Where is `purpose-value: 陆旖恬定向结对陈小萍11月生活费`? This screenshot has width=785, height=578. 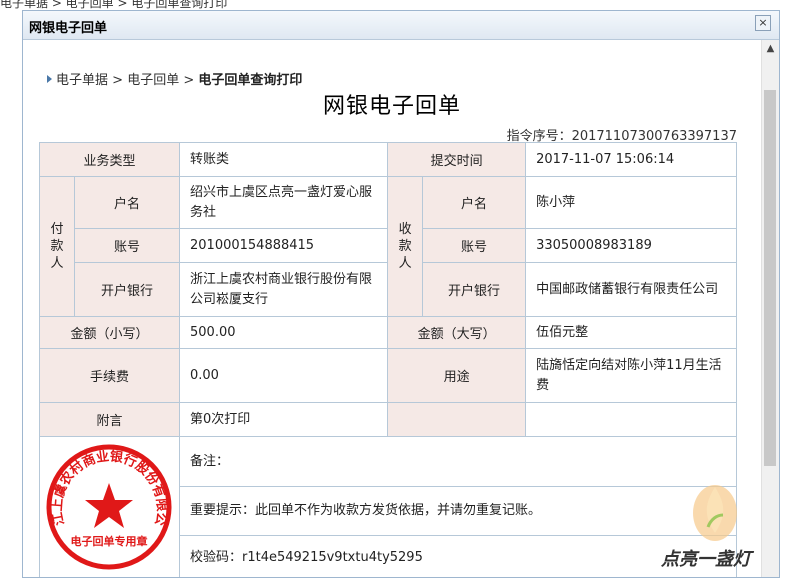 purpose-value: 陆旖恬定向结对陈小萍11月生活费 is located at coordinates (631, 376).